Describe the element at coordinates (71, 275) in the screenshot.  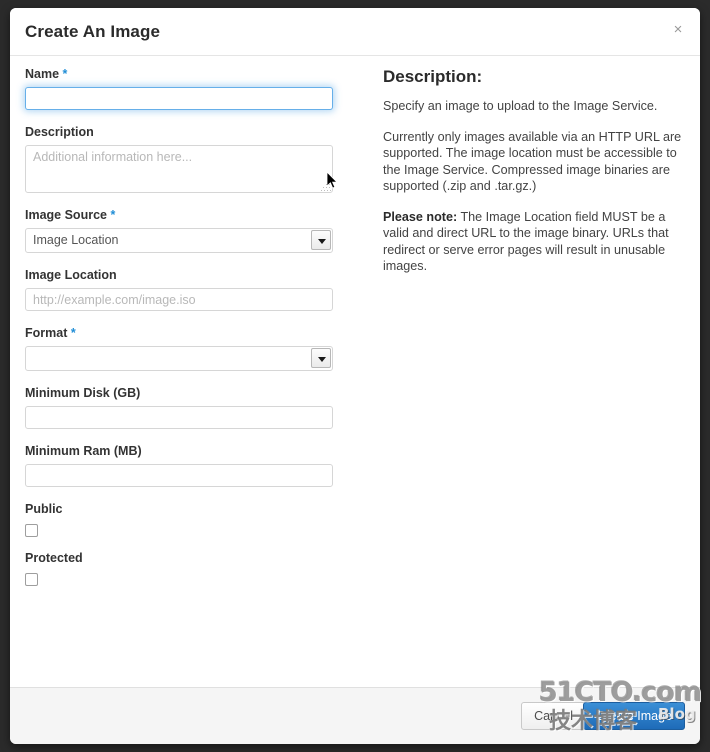
I see `label-image-location: Image Location` at that location.